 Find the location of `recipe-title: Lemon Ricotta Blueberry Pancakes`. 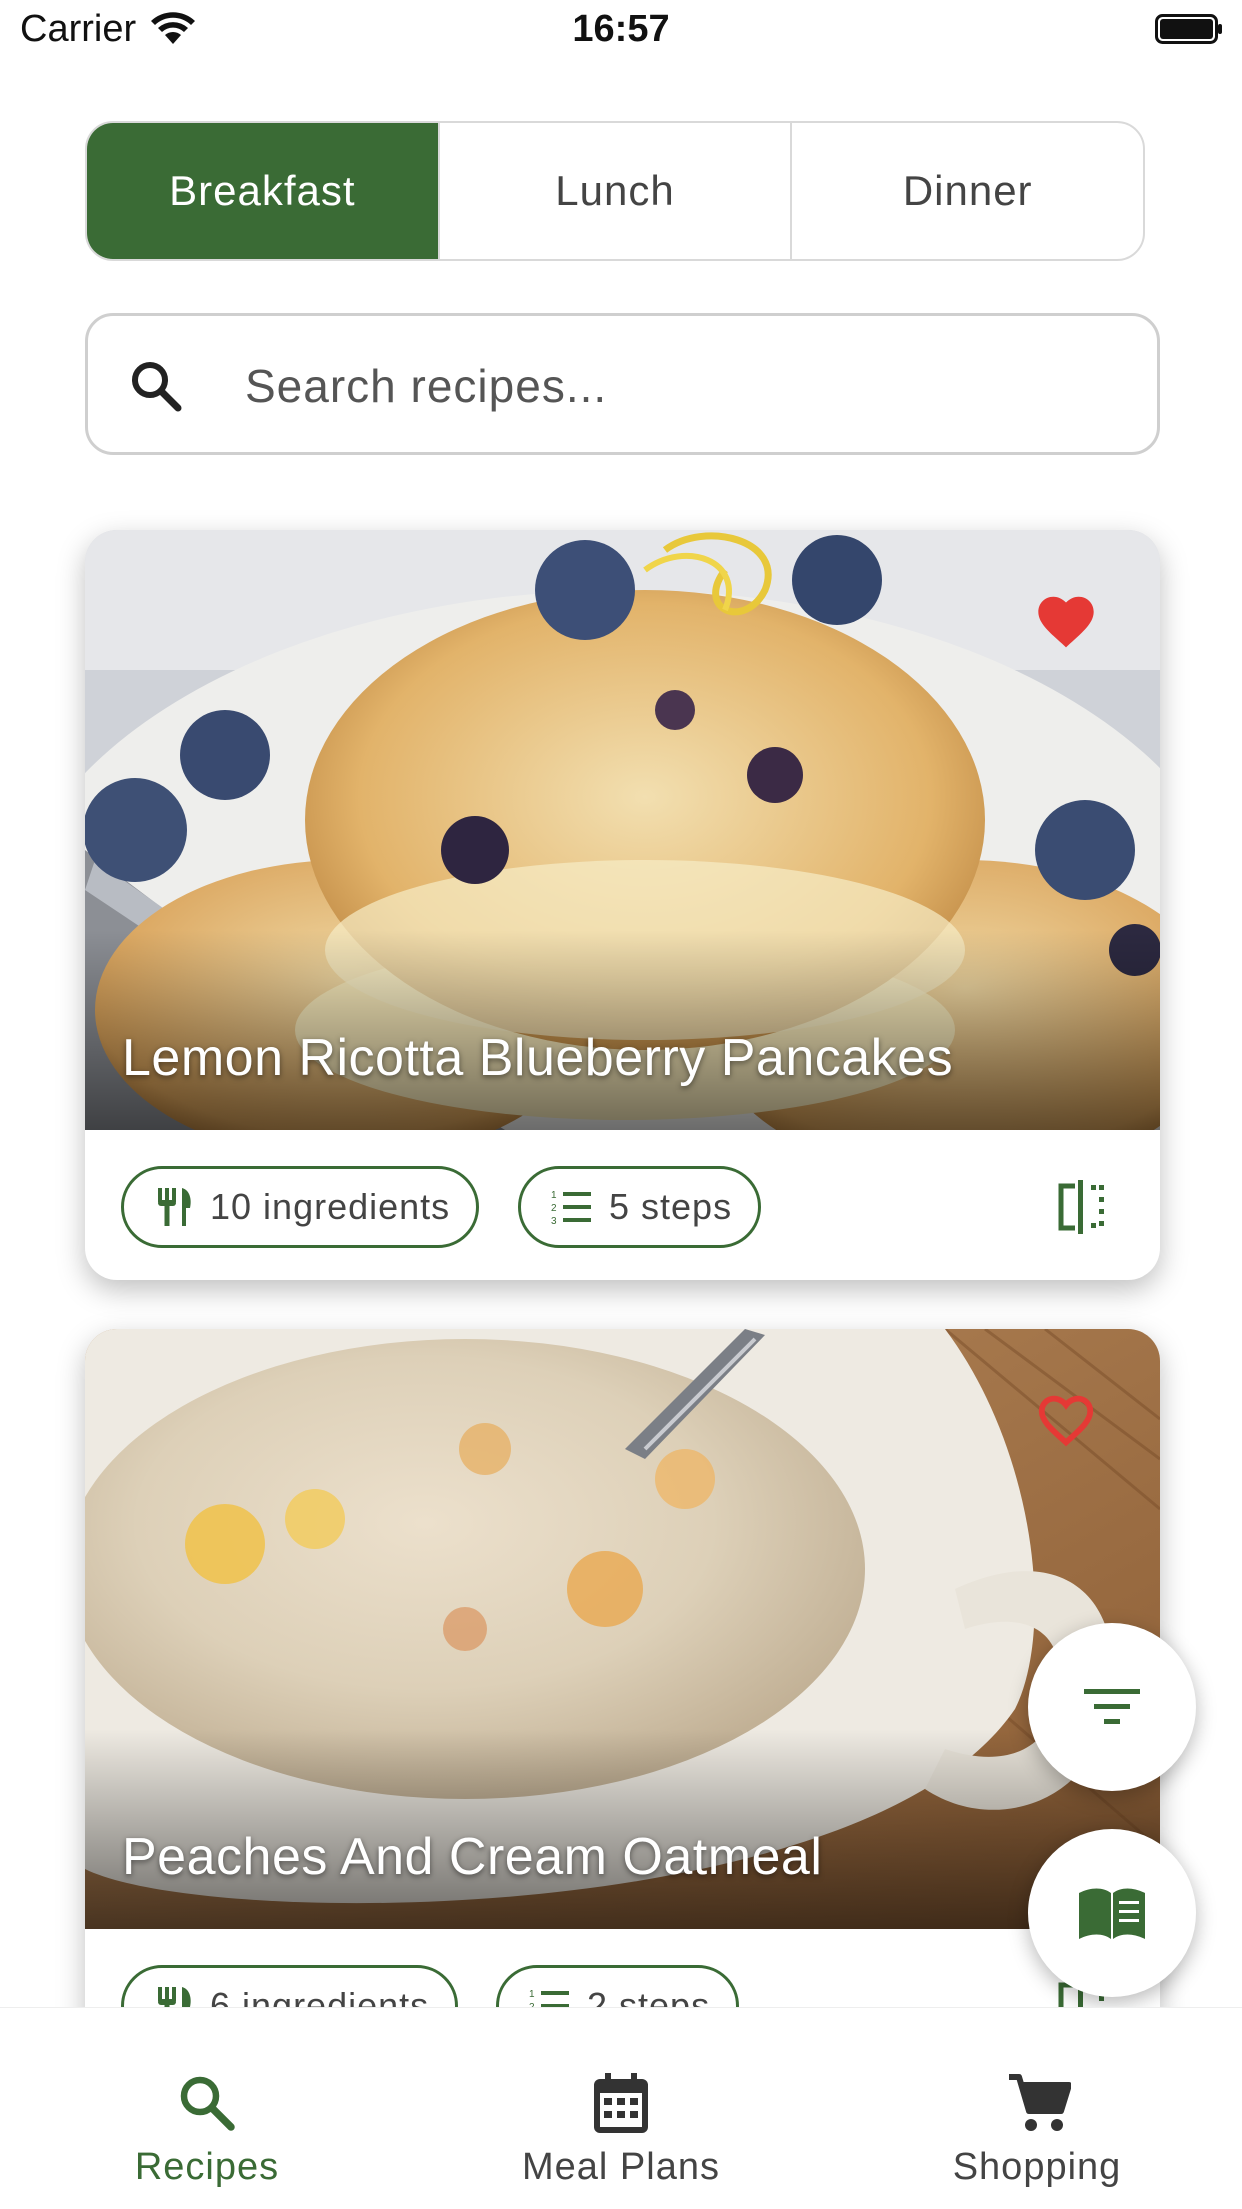

recipe-title: Lemon Ricotta Blueberry Pancakes is located at coordinates (538, 1058).